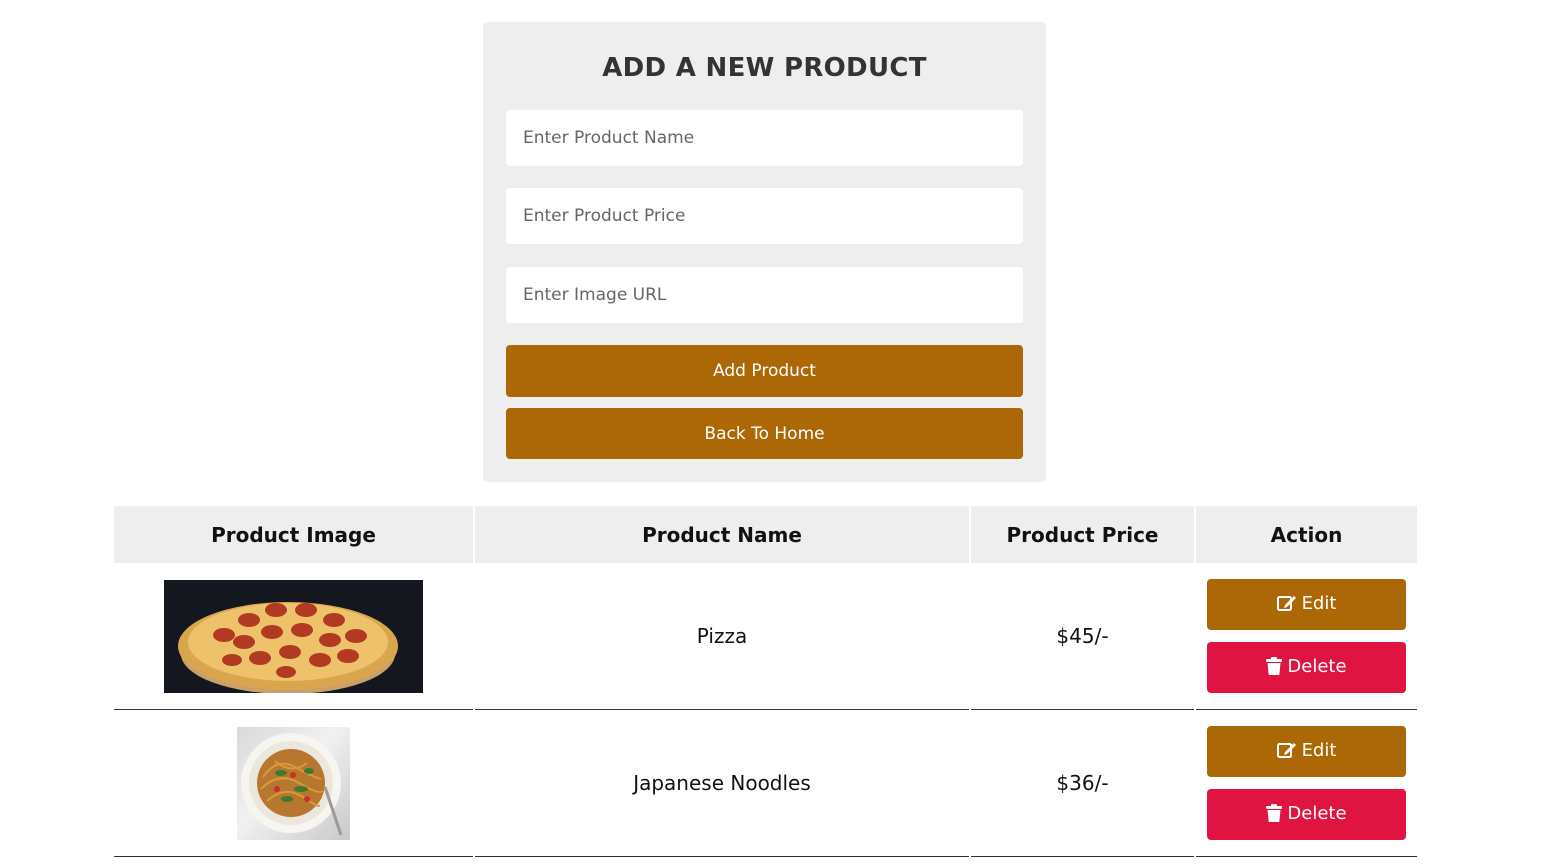  I want to click on pizza-photo, so click(293, 636).